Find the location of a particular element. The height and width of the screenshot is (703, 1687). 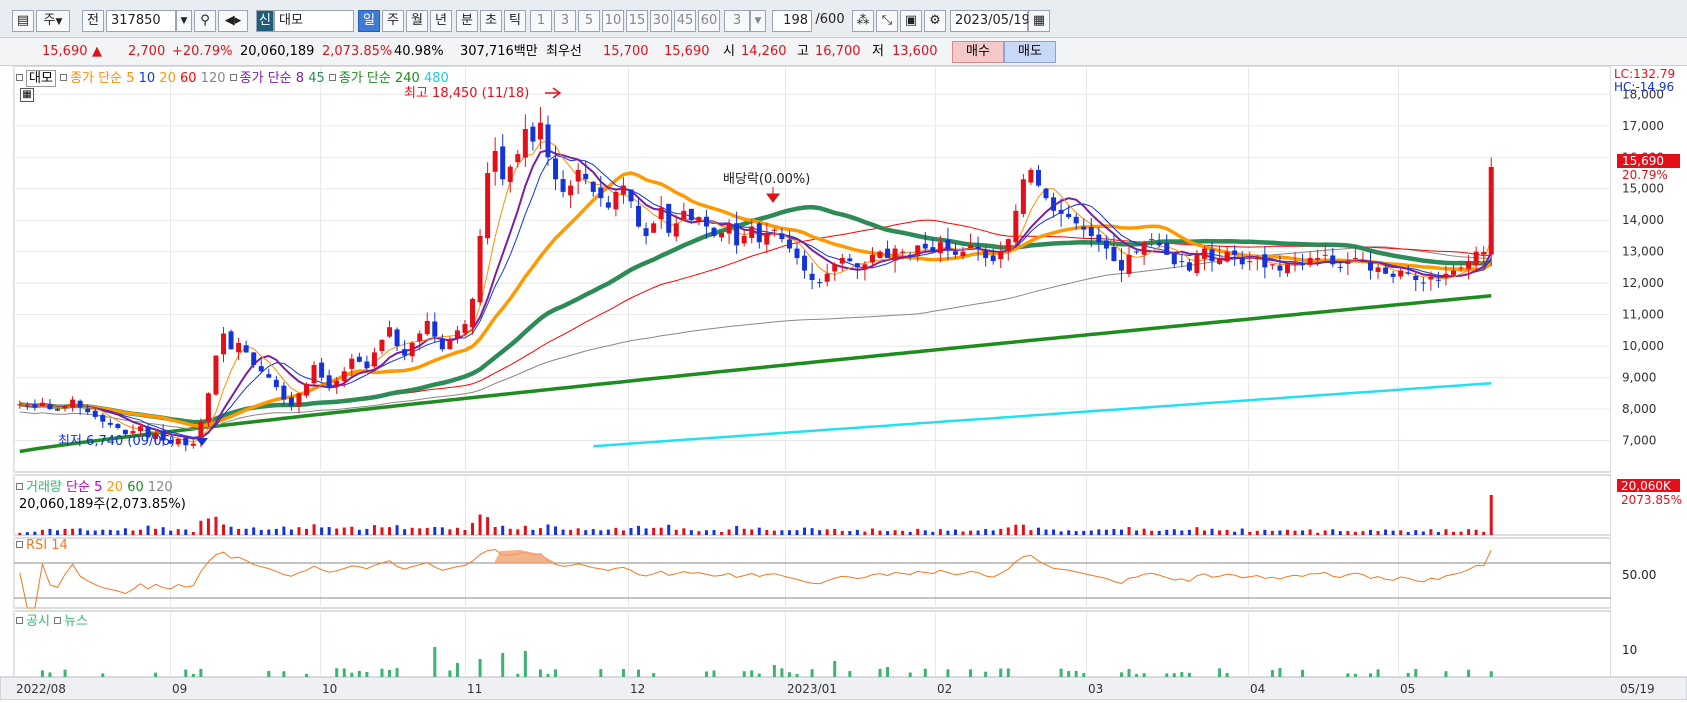

legend-rsi-label: RSI 14 is located at coordinates (47, 545).